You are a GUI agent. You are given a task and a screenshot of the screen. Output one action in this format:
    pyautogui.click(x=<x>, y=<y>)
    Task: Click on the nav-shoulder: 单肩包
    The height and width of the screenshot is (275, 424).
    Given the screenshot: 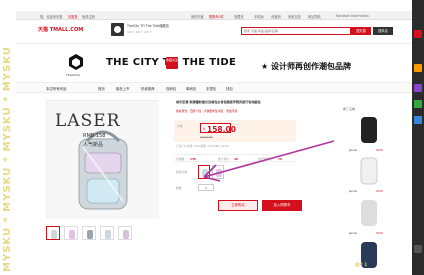 What is the action you would take?
    pyautogui.click(x=191, y=88)
    